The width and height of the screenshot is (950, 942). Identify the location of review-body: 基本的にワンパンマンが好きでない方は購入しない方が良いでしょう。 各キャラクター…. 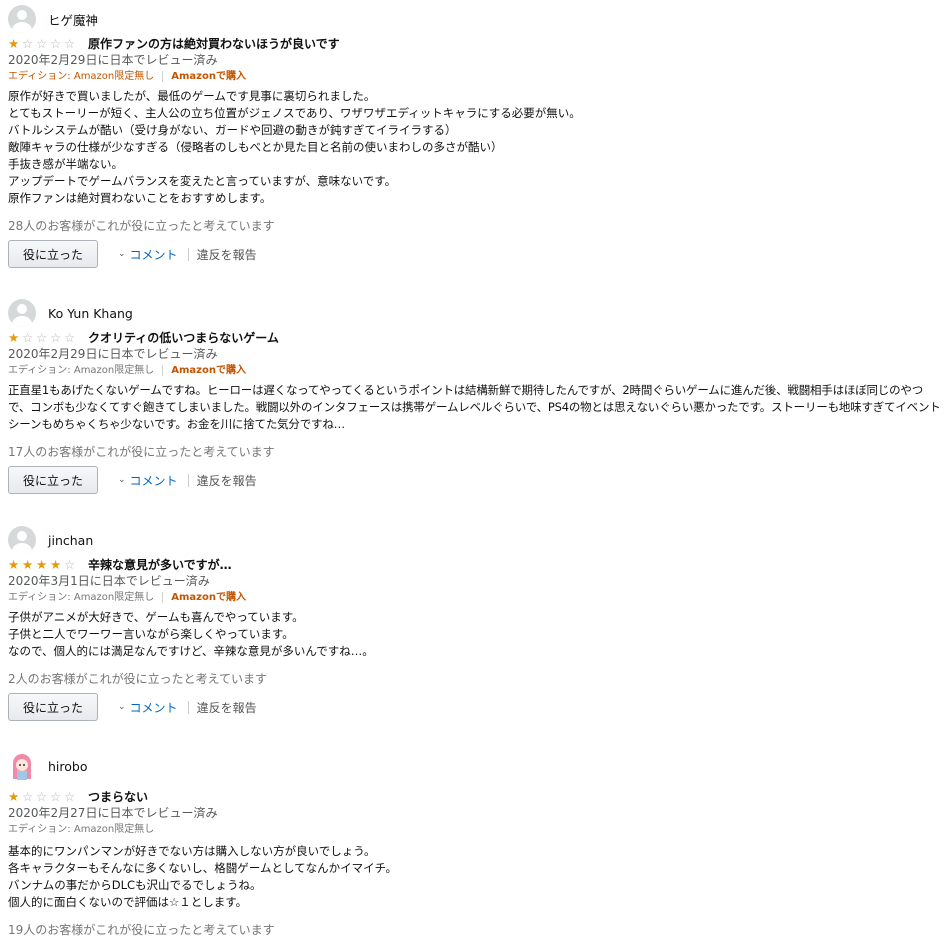
(476, 877).